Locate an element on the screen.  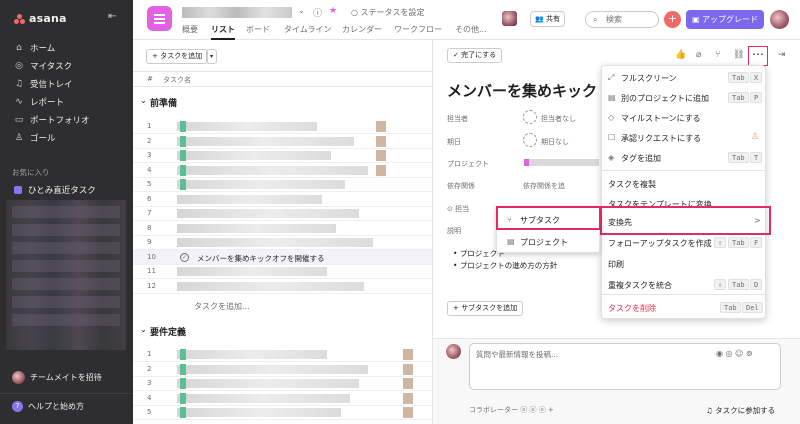
menu-item-delete: タスクを削除 Tab Del is located at coordinates (684, 308).